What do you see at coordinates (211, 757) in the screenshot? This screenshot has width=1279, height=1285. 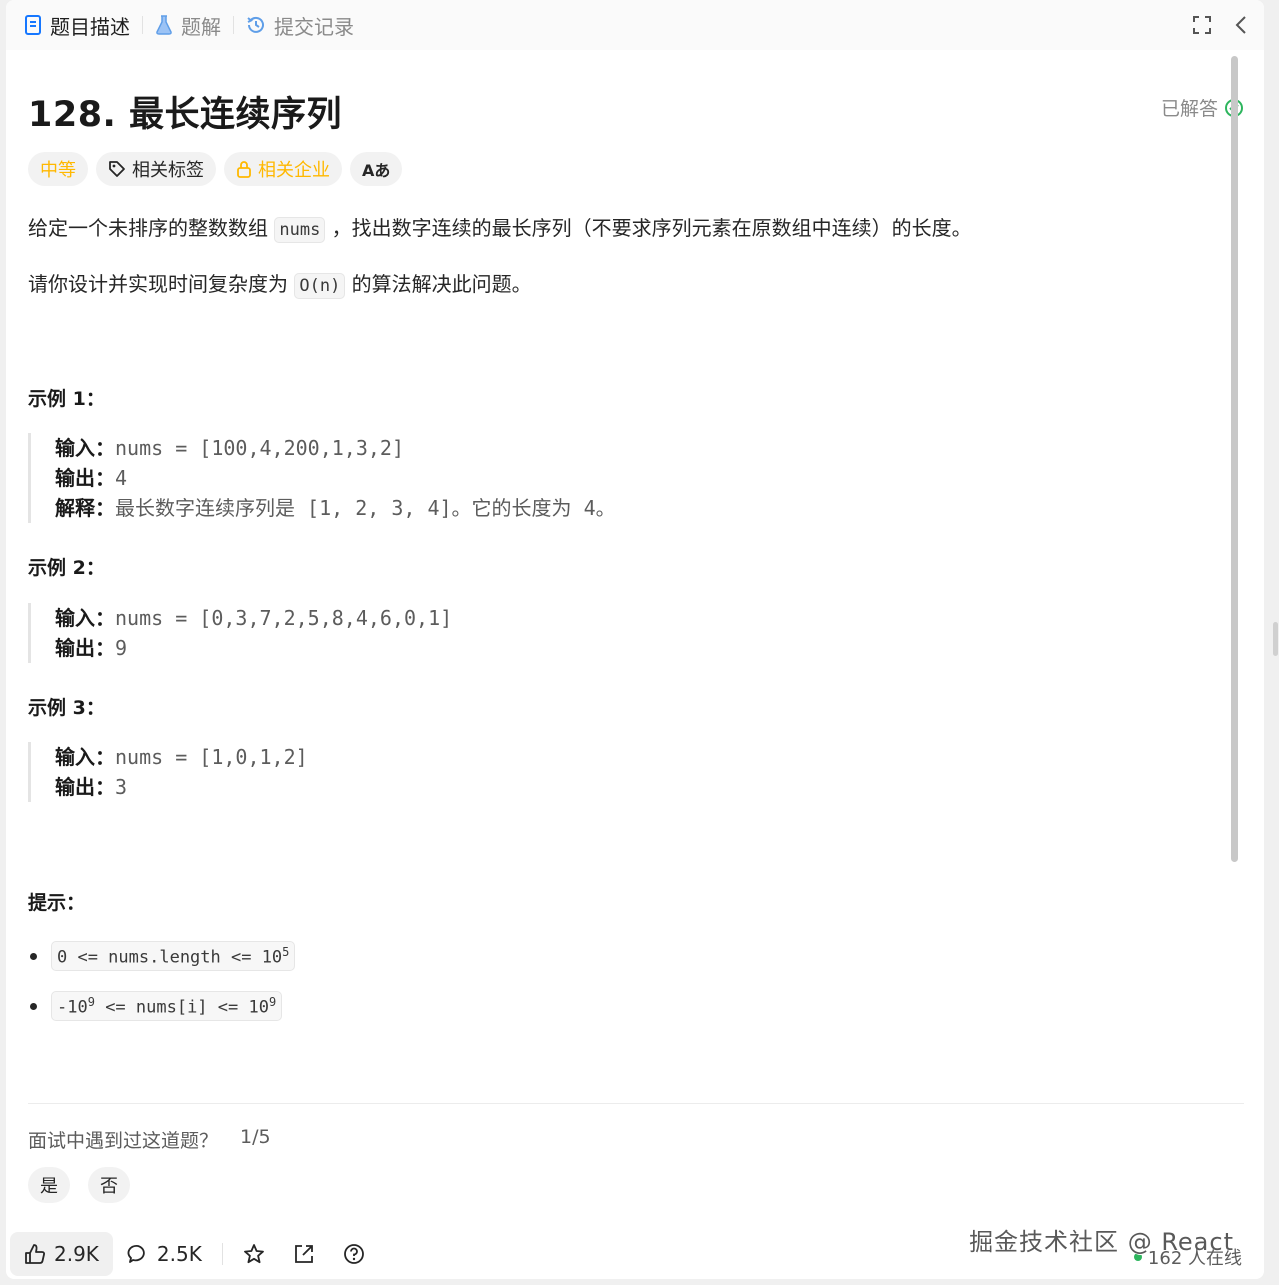 I see `input-value: nums = [1,0,1,2]` at bounding box center [211, 757].